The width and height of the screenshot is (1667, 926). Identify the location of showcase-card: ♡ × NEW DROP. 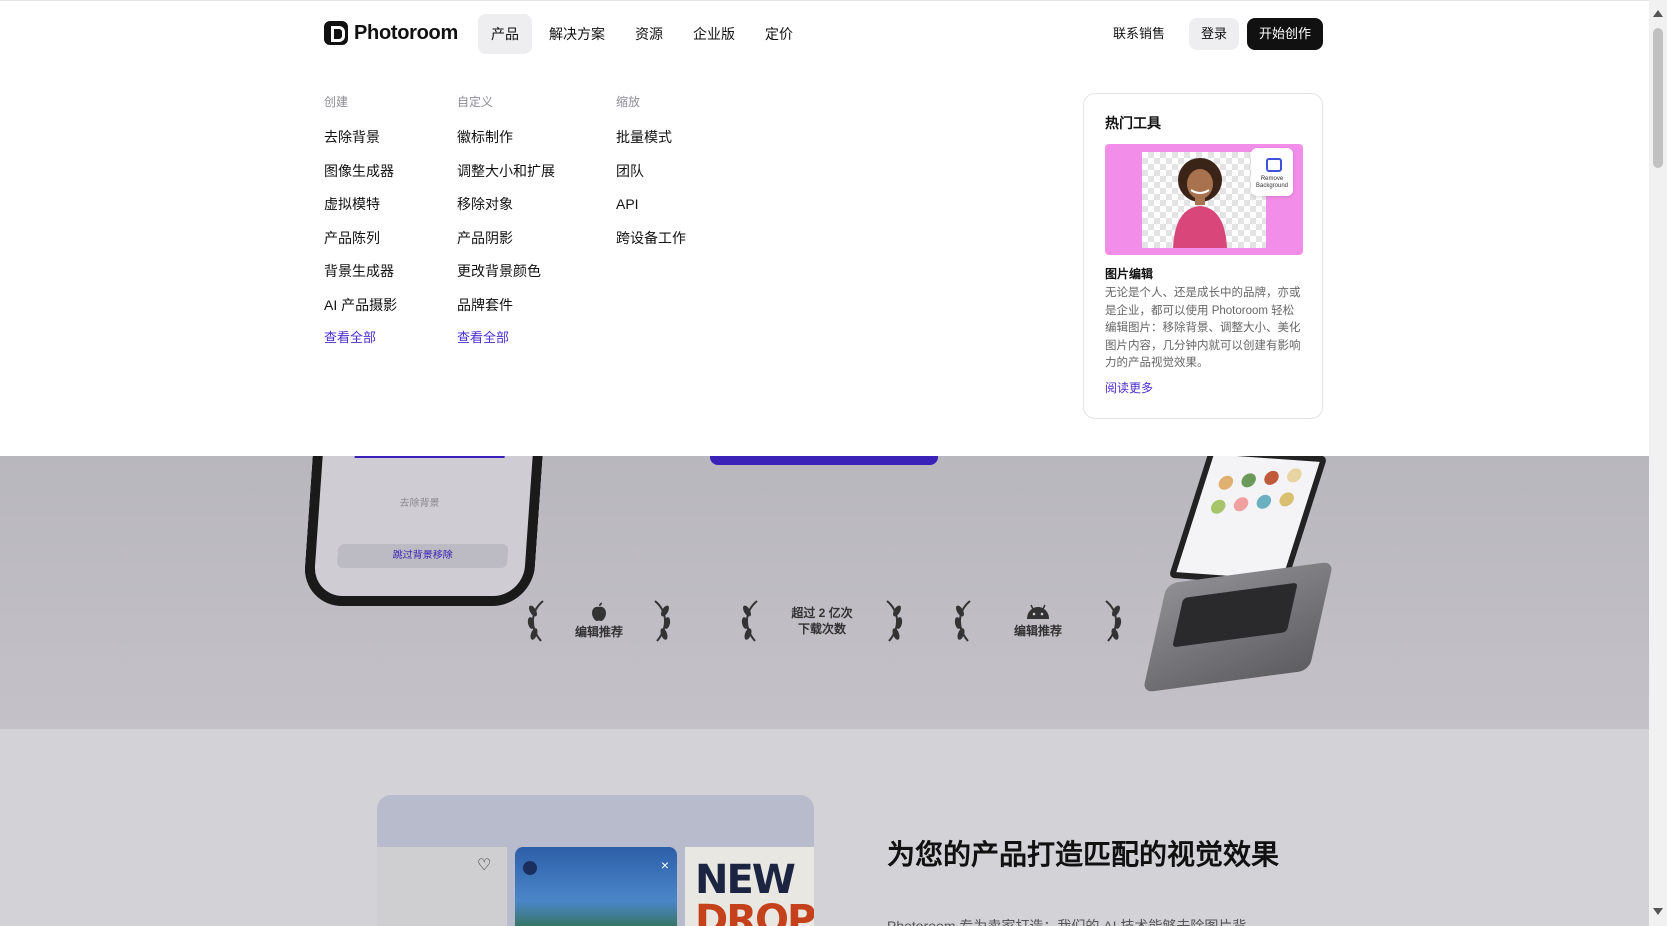
(595, 860).